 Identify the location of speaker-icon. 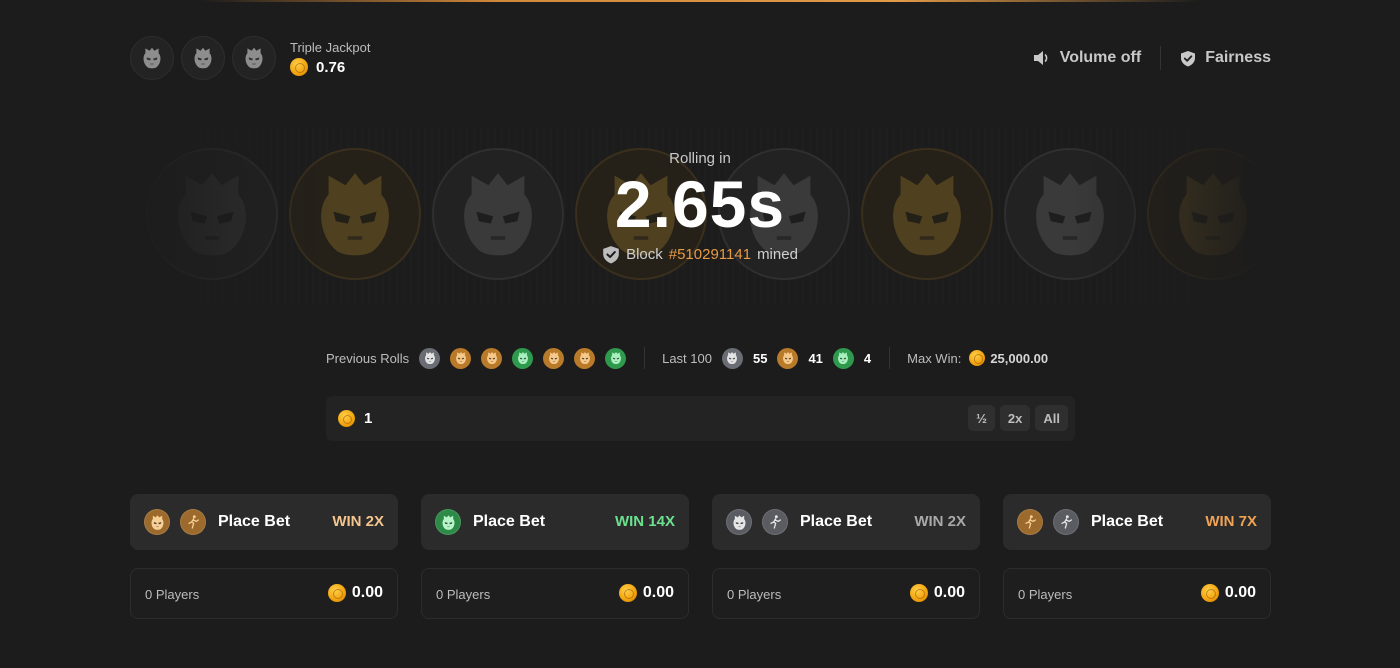
(1040, 58).